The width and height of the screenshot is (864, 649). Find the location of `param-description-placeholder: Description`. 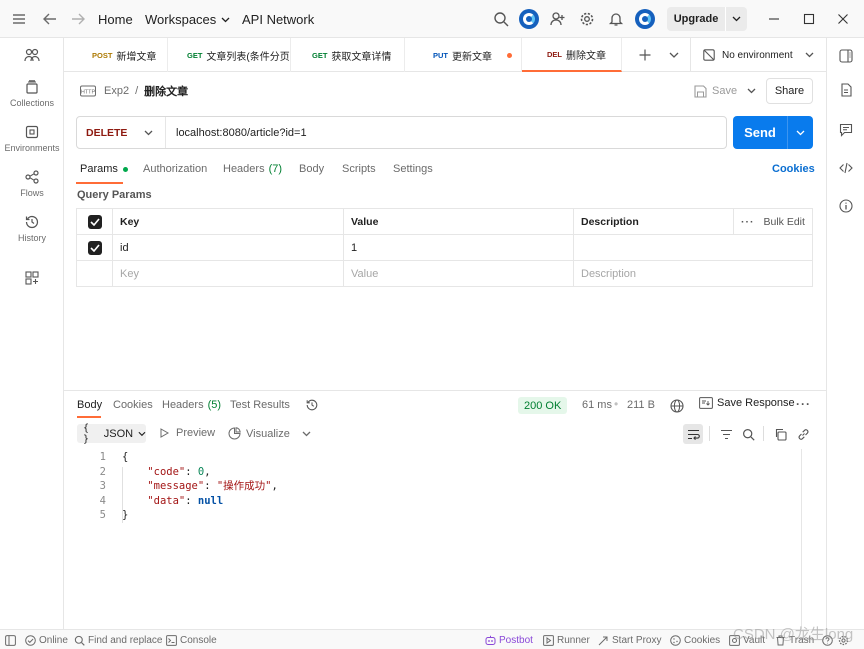

param-description-placeholder: Description is located at coordinates (693, 274).